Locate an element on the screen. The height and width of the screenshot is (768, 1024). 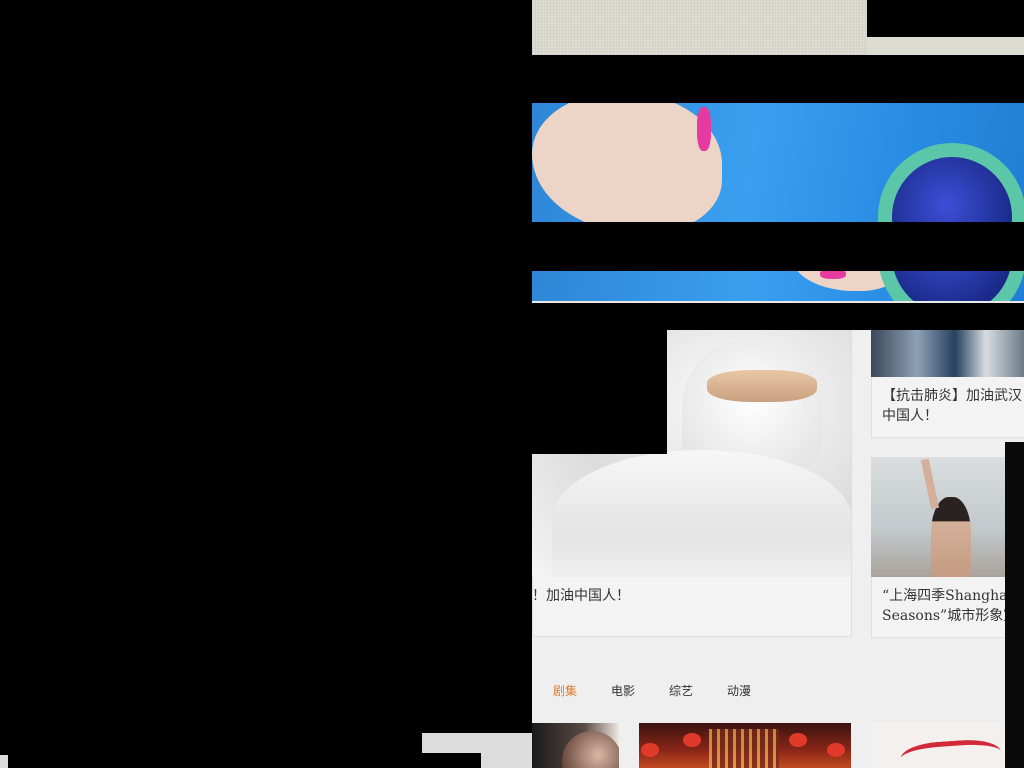
figure-body-shape is located at coordinates (701, 513).